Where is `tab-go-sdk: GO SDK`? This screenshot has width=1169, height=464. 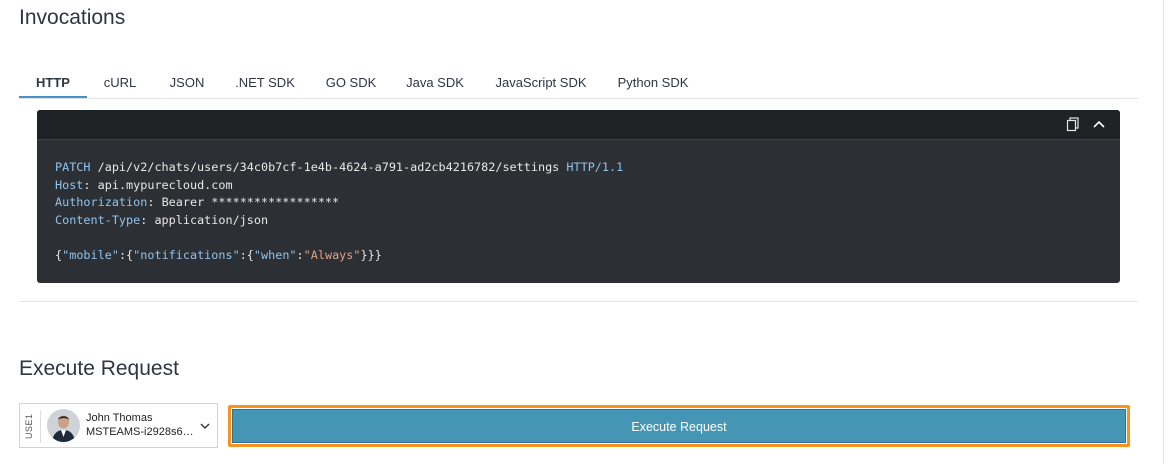 tab-go-sdk: GO SDK is located at coordinates (351, 83).